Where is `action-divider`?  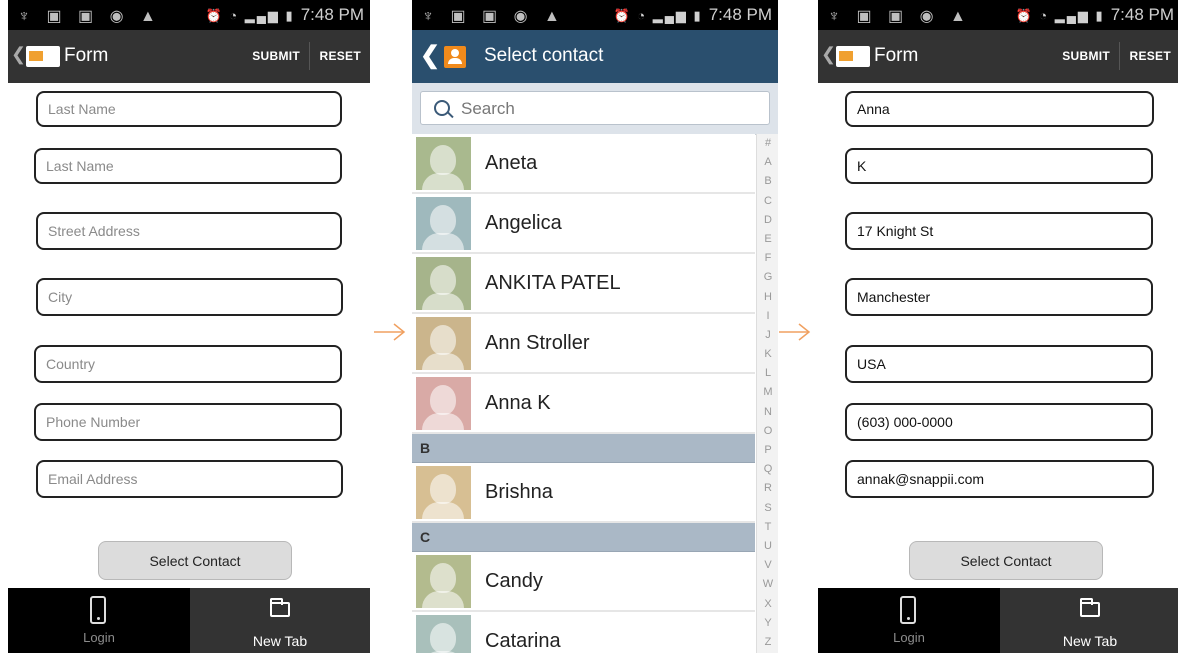
action-divider is located at coordinates (309, 56).